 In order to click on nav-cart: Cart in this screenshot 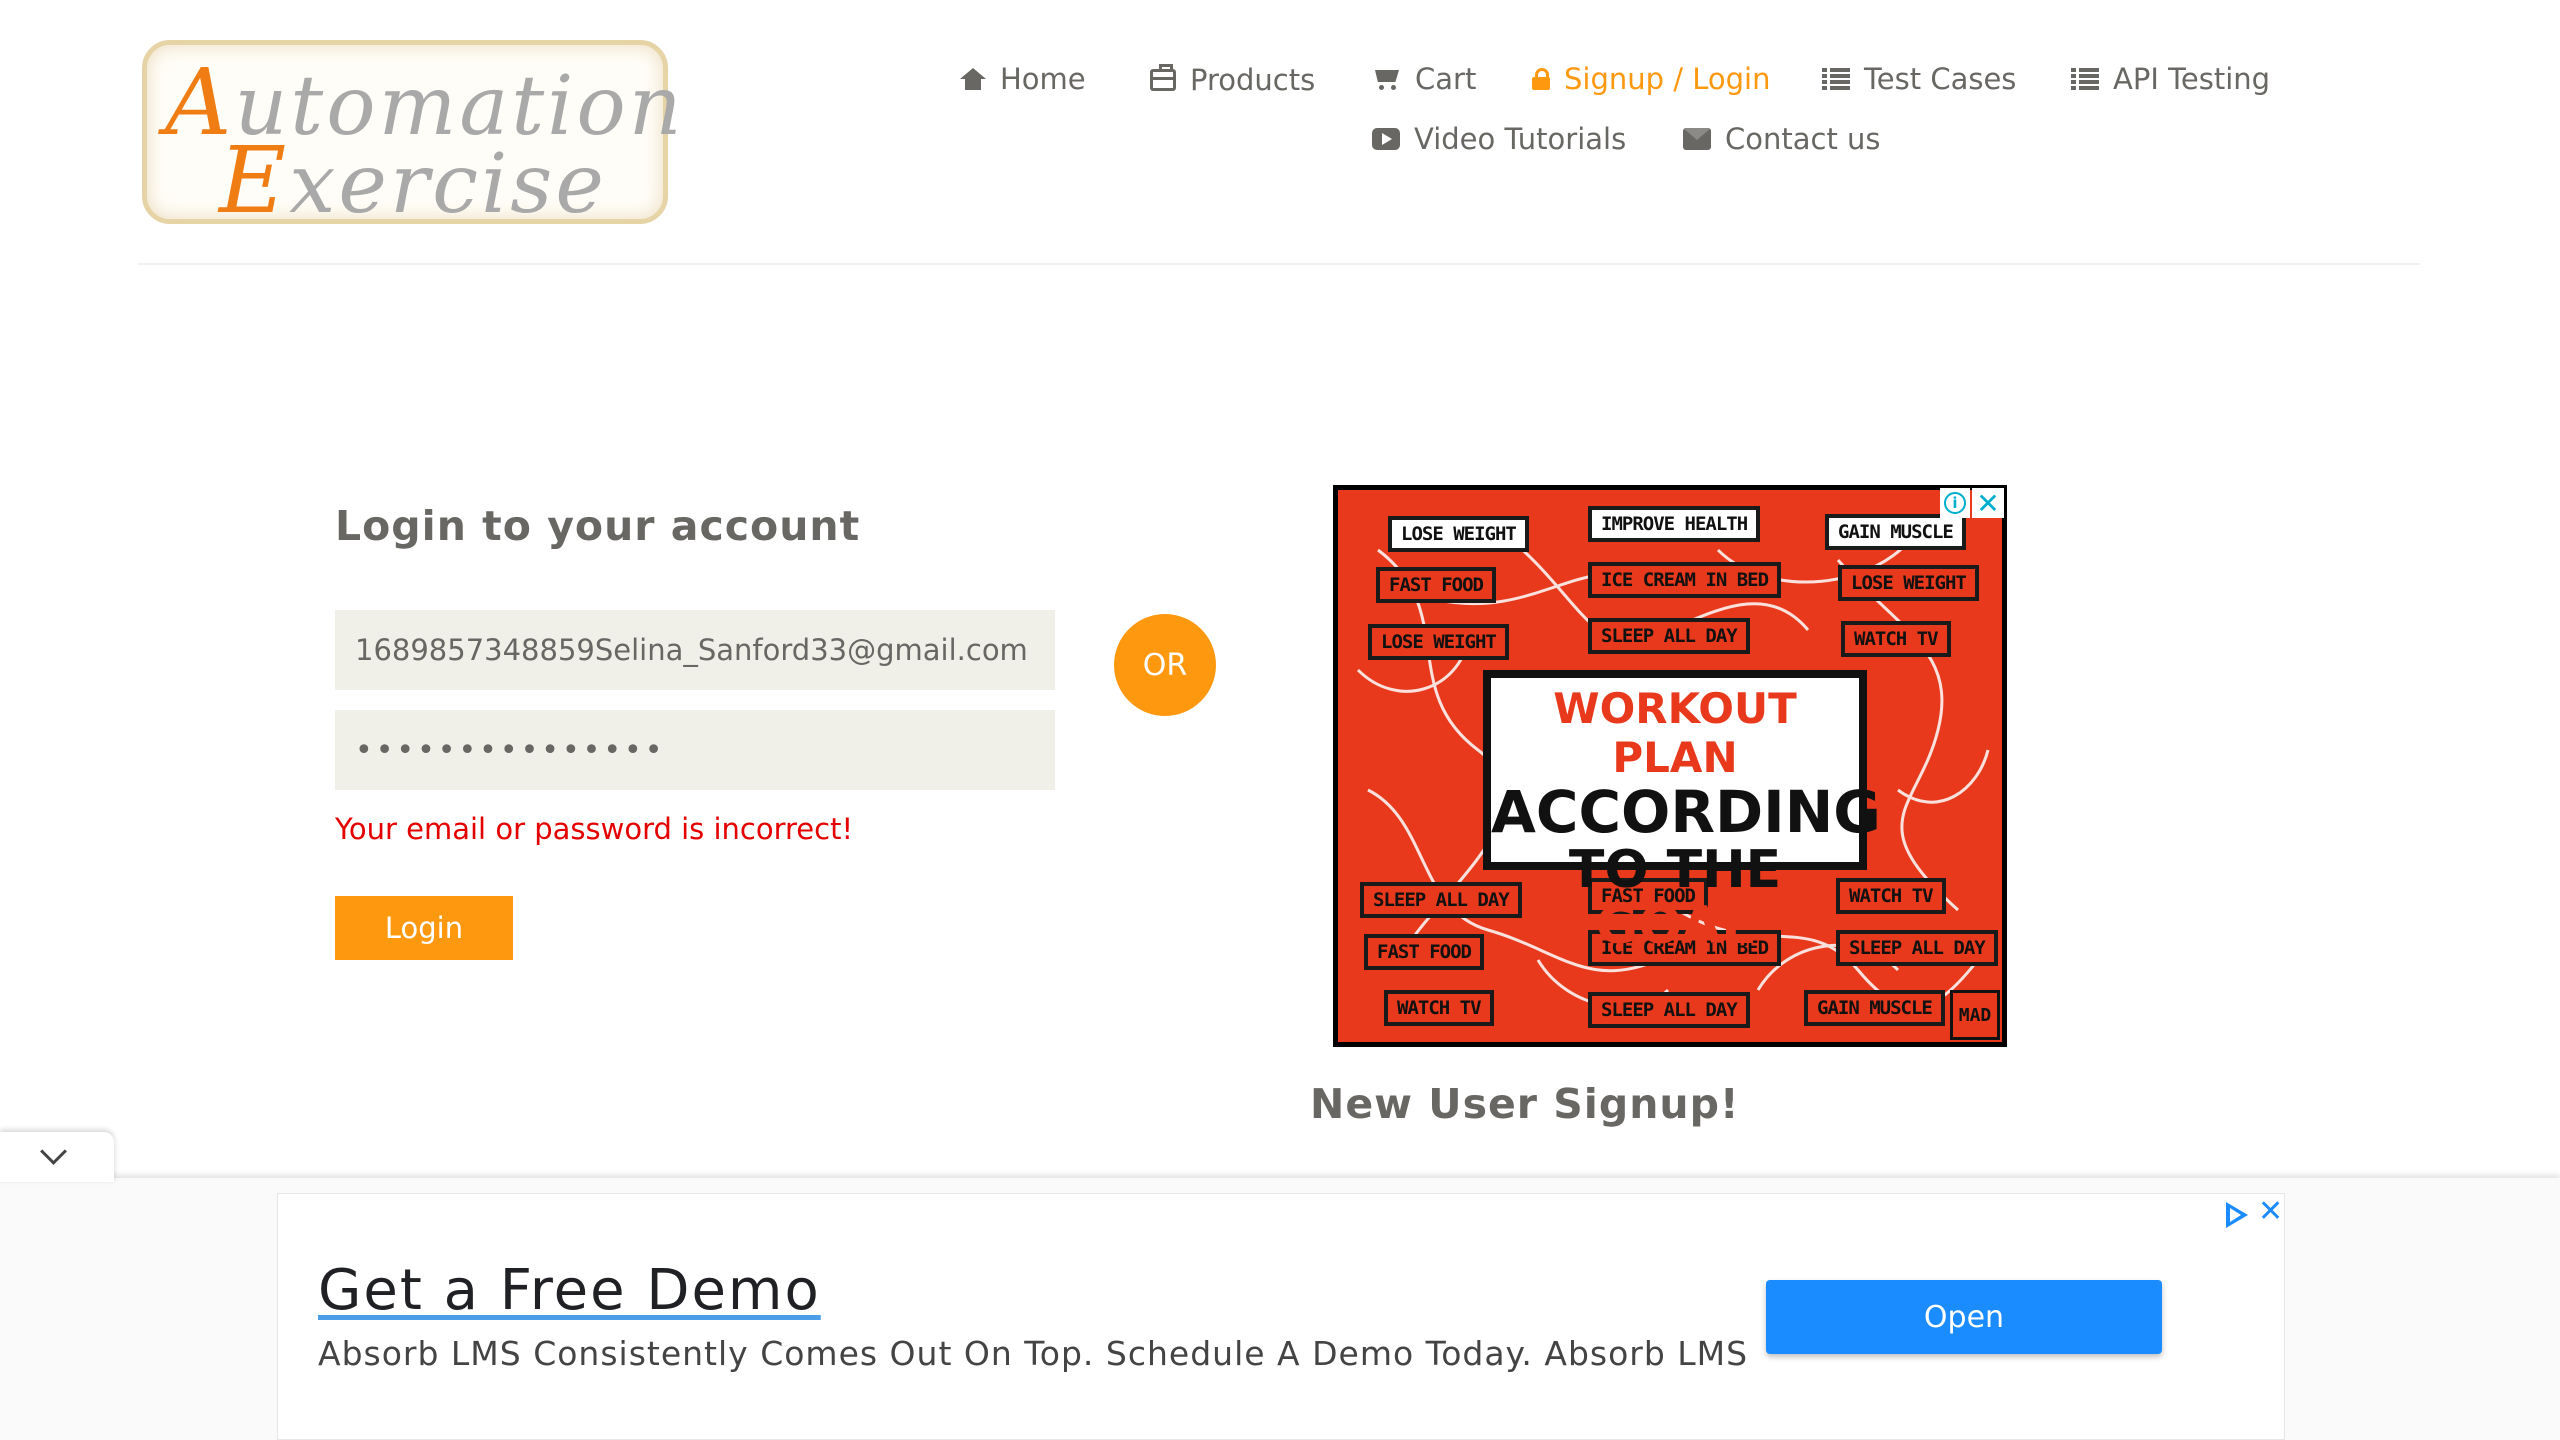, I will do `click(1424, 79)`.